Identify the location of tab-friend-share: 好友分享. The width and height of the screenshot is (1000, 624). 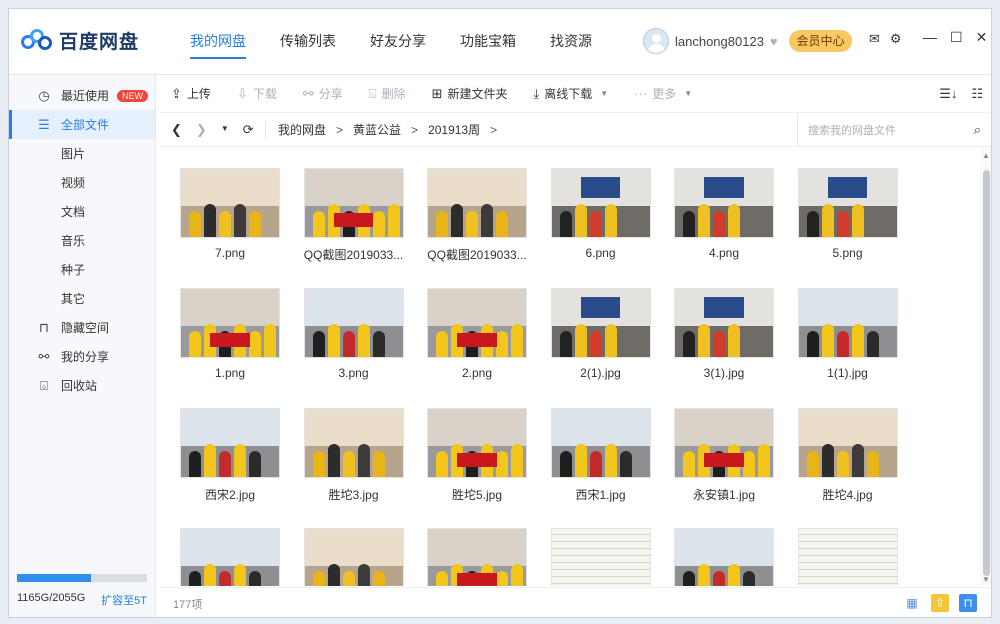
(398, 42).